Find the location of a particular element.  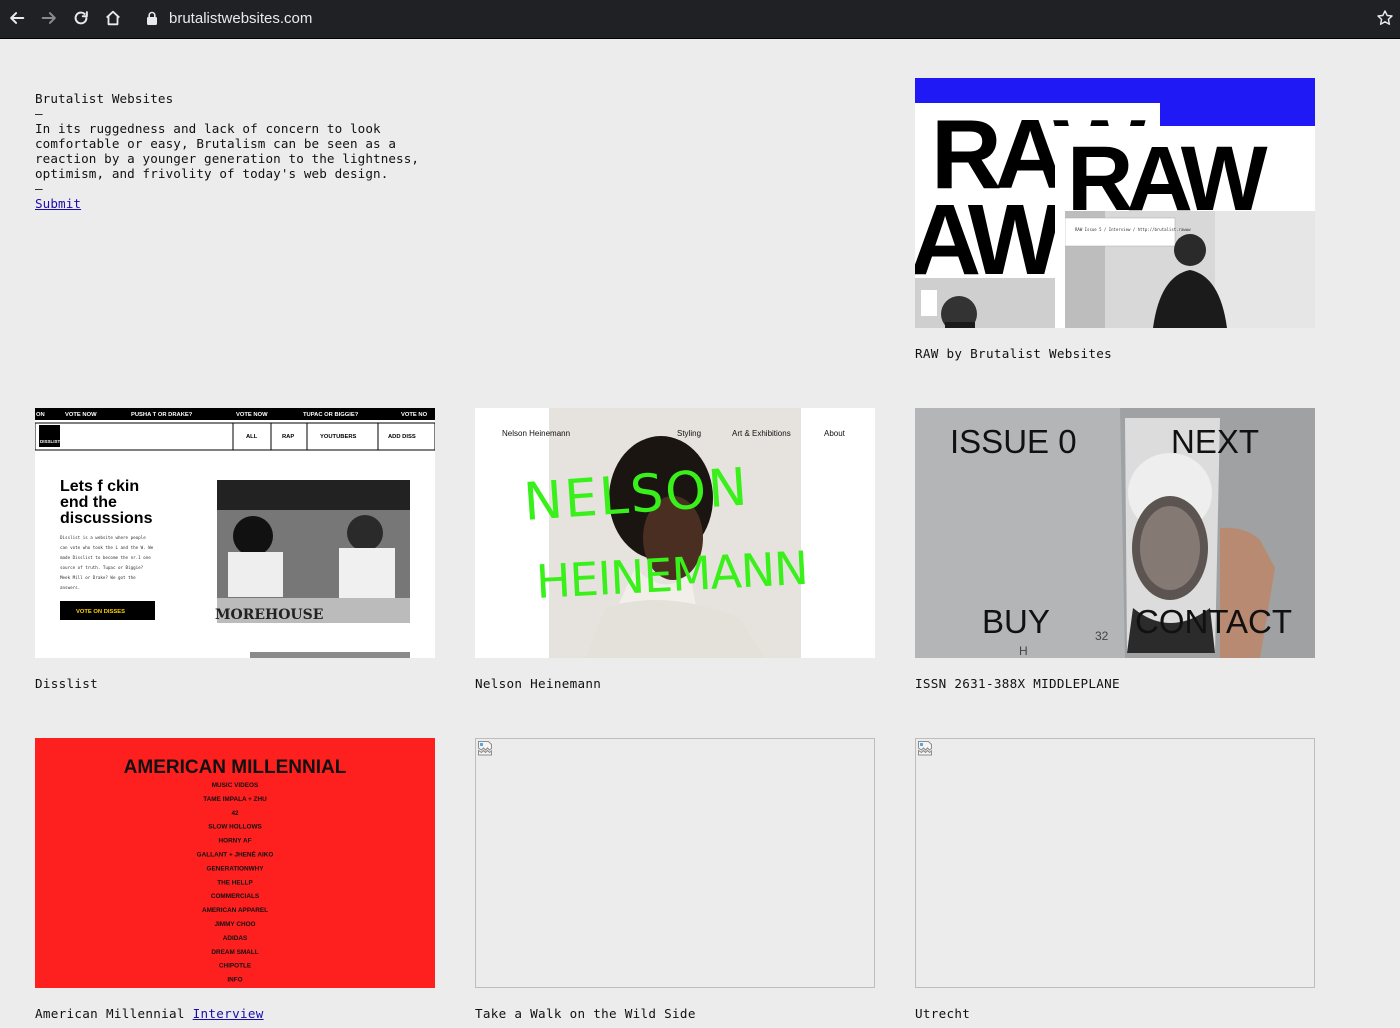

reload-icon is located at coordinates (81, 18).